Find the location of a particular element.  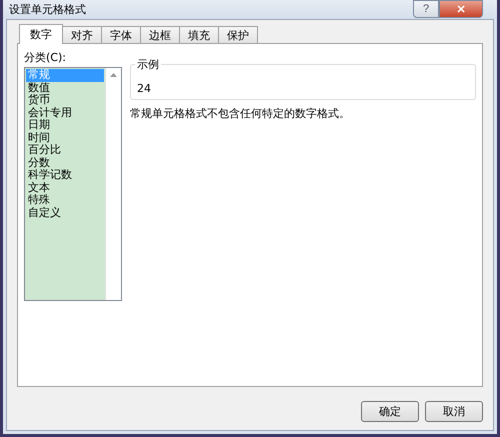

list-item: 百分比 is located at coordinates (65, 150).